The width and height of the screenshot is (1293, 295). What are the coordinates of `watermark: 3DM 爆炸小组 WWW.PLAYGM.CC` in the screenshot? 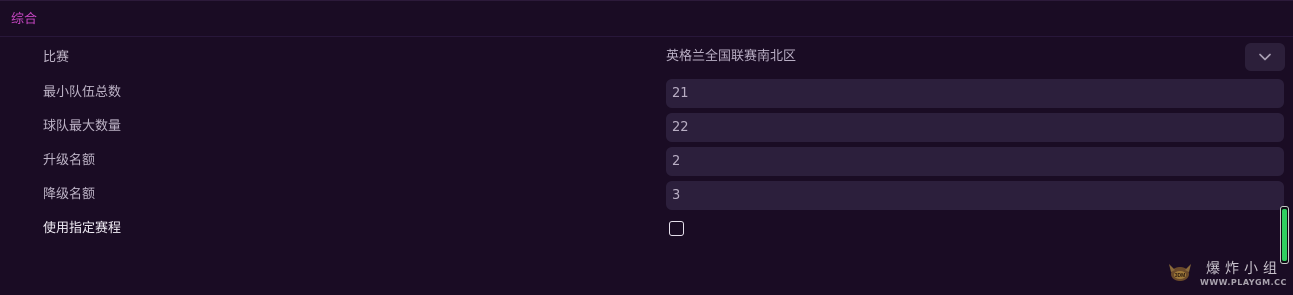 It's located at (1226, 274).